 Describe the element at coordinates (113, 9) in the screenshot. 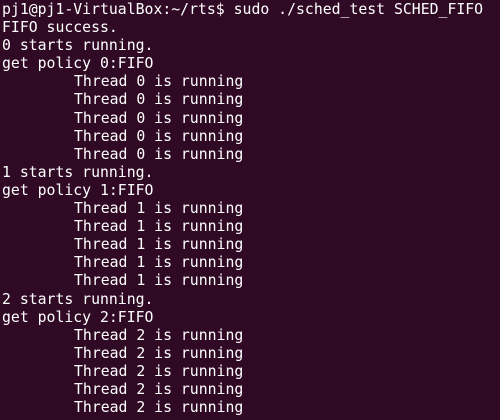

I see `shell-prompt: pj1@pj1-VirtualBox:~/rts$` at that location.